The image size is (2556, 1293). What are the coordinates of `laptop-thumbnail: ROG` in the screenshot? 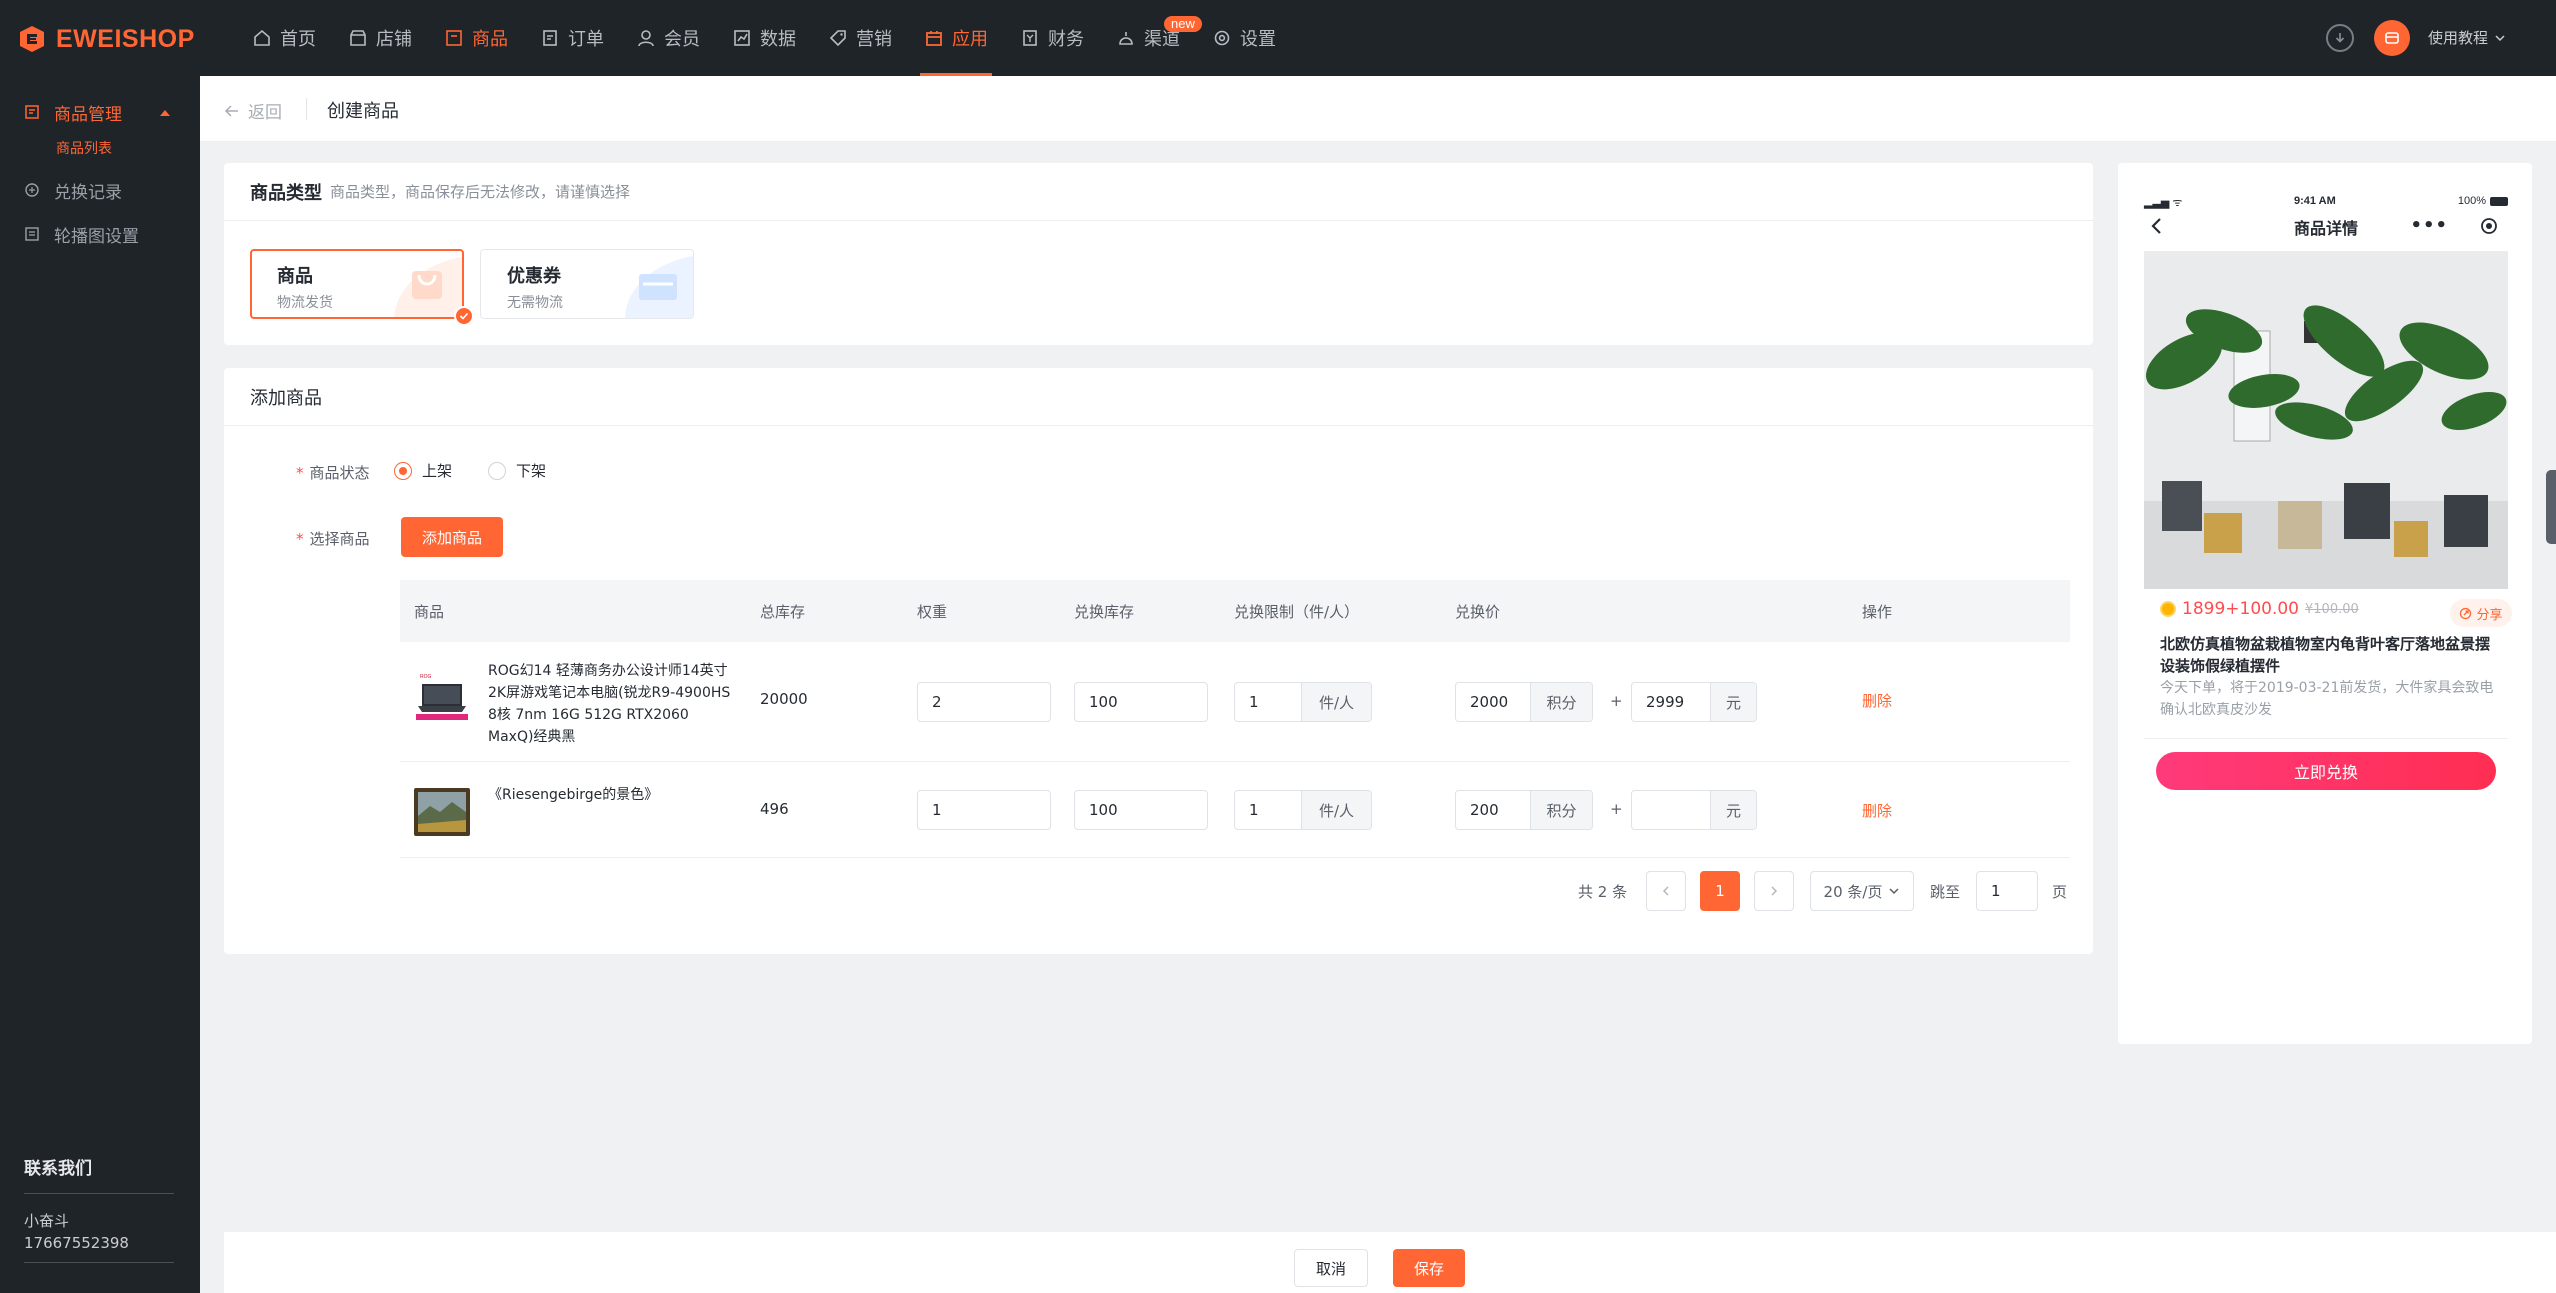 It's located at (442, 696).